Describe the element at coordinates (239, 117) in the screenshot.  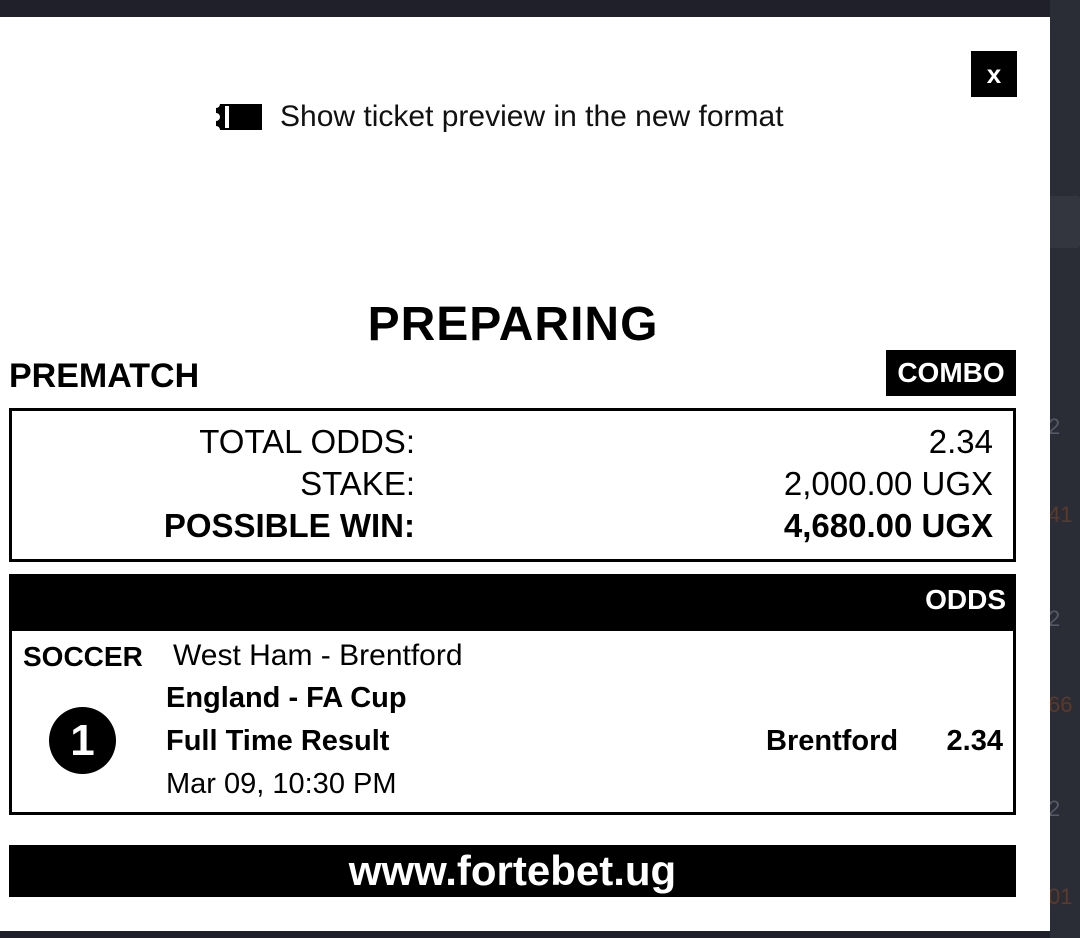
I see `ticket-icon` at that location.